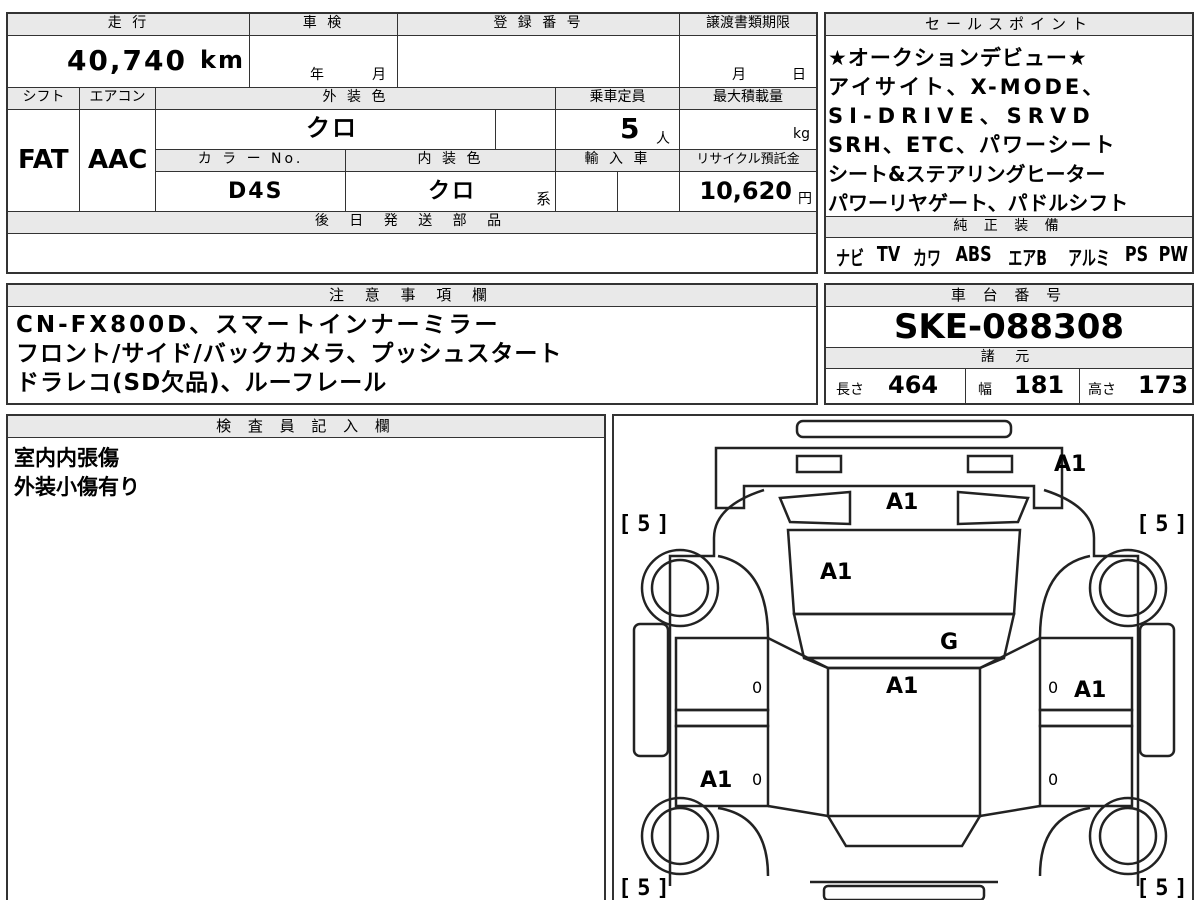 The width and height of the screenshot is (1200, 900). Describe the element at coordinates (129, 25) in the screenshot. I see `mileage-label: 走 行` at that location.